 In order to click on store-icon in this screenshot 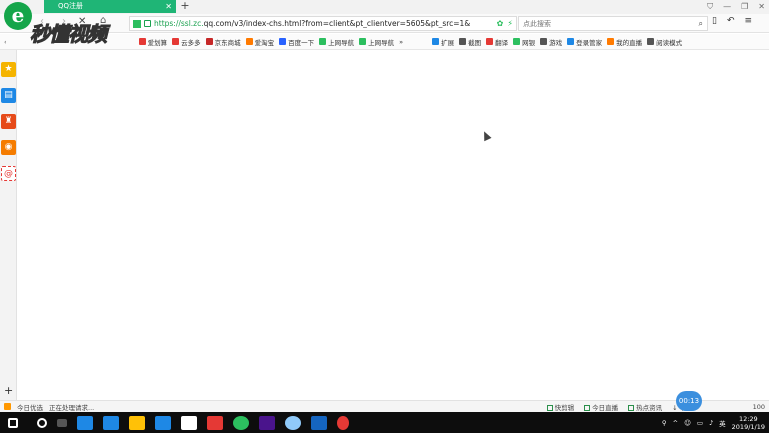, I will do `click(163, 422)`.